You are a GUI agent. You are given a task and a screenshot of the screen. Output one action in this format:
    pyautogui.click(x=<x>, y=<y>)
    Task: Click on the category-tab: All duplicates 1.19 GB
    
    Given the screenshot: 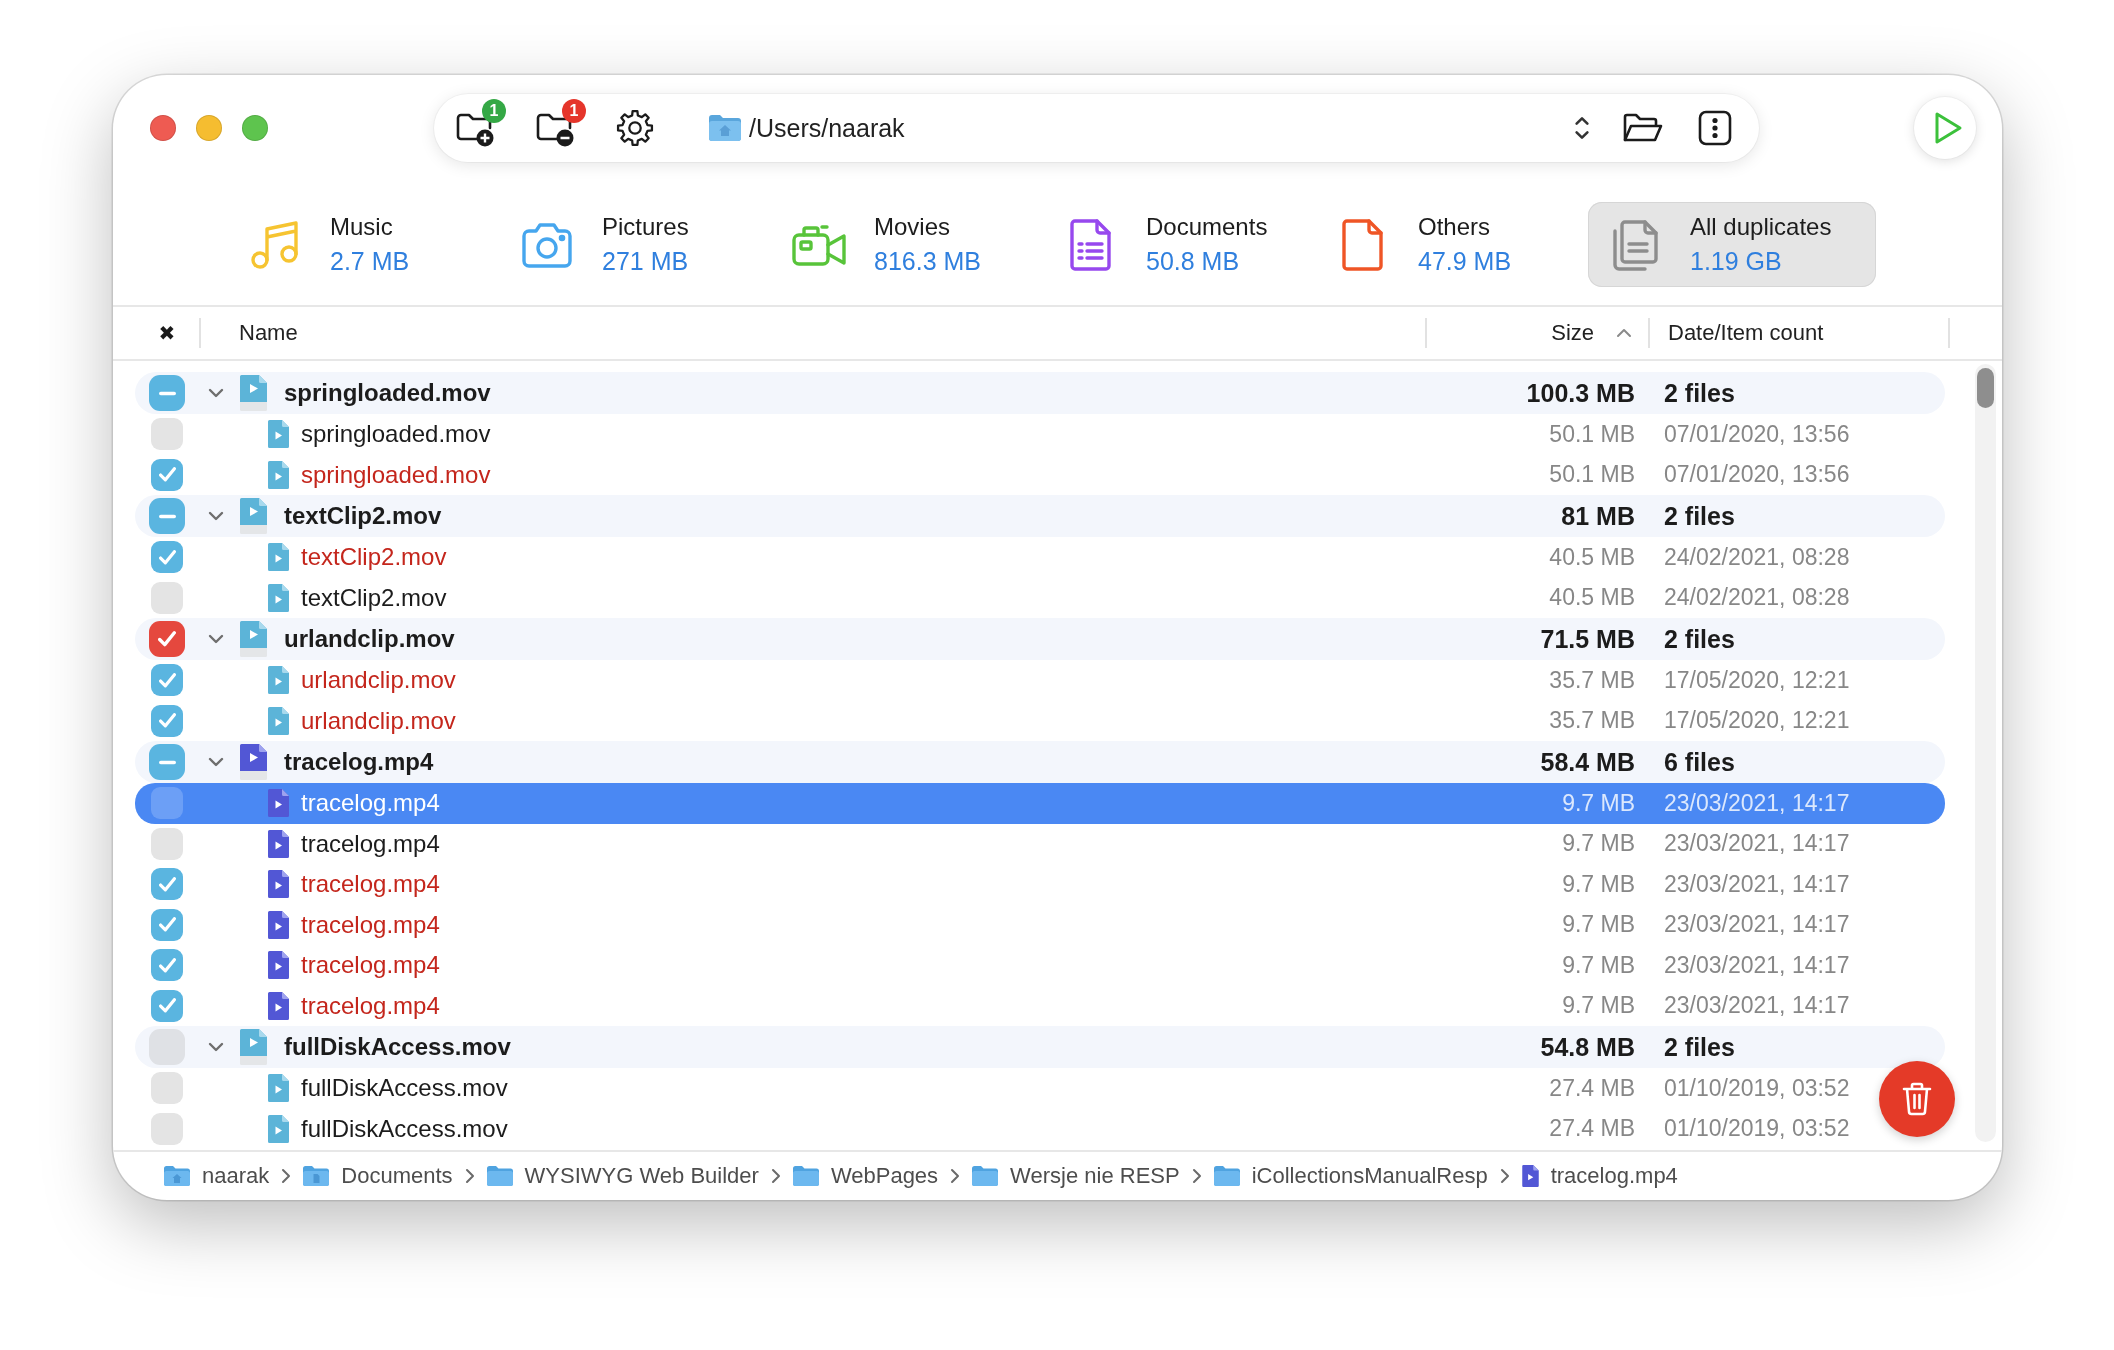 What is the action you would take?
    pyautogui.click(x=1732, y=244)
    